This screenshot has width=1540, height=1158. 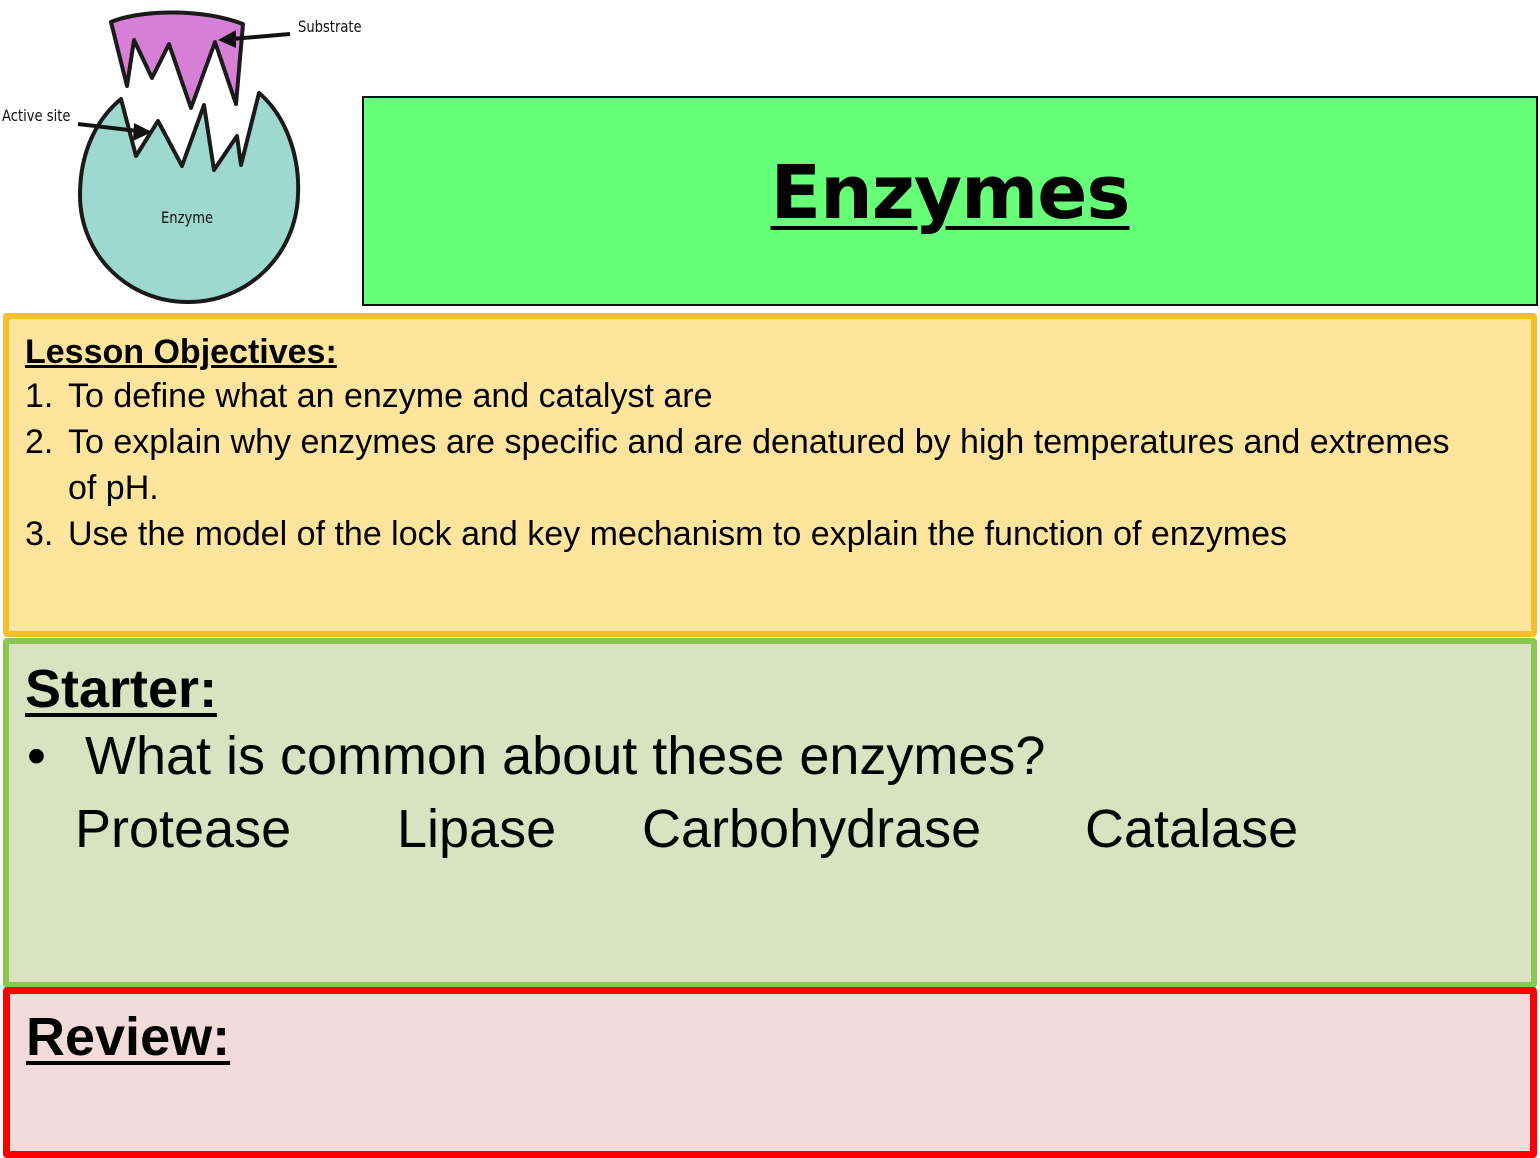 I want to click on enzyme-name-protease: Protease, so click(x=183, y=829).